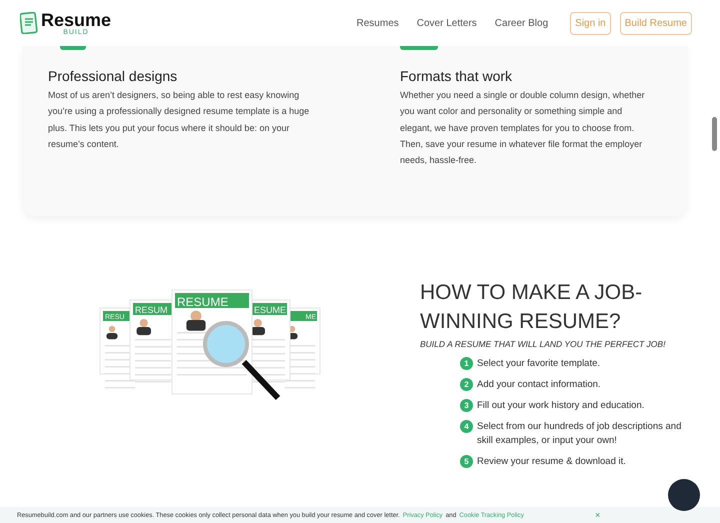 Image resolution: width=720 pixels, height=523 pixels. I want to click on step-text: Select from our hundreds of job descriptions and skill examples, or input your own!, so click(579, 434).